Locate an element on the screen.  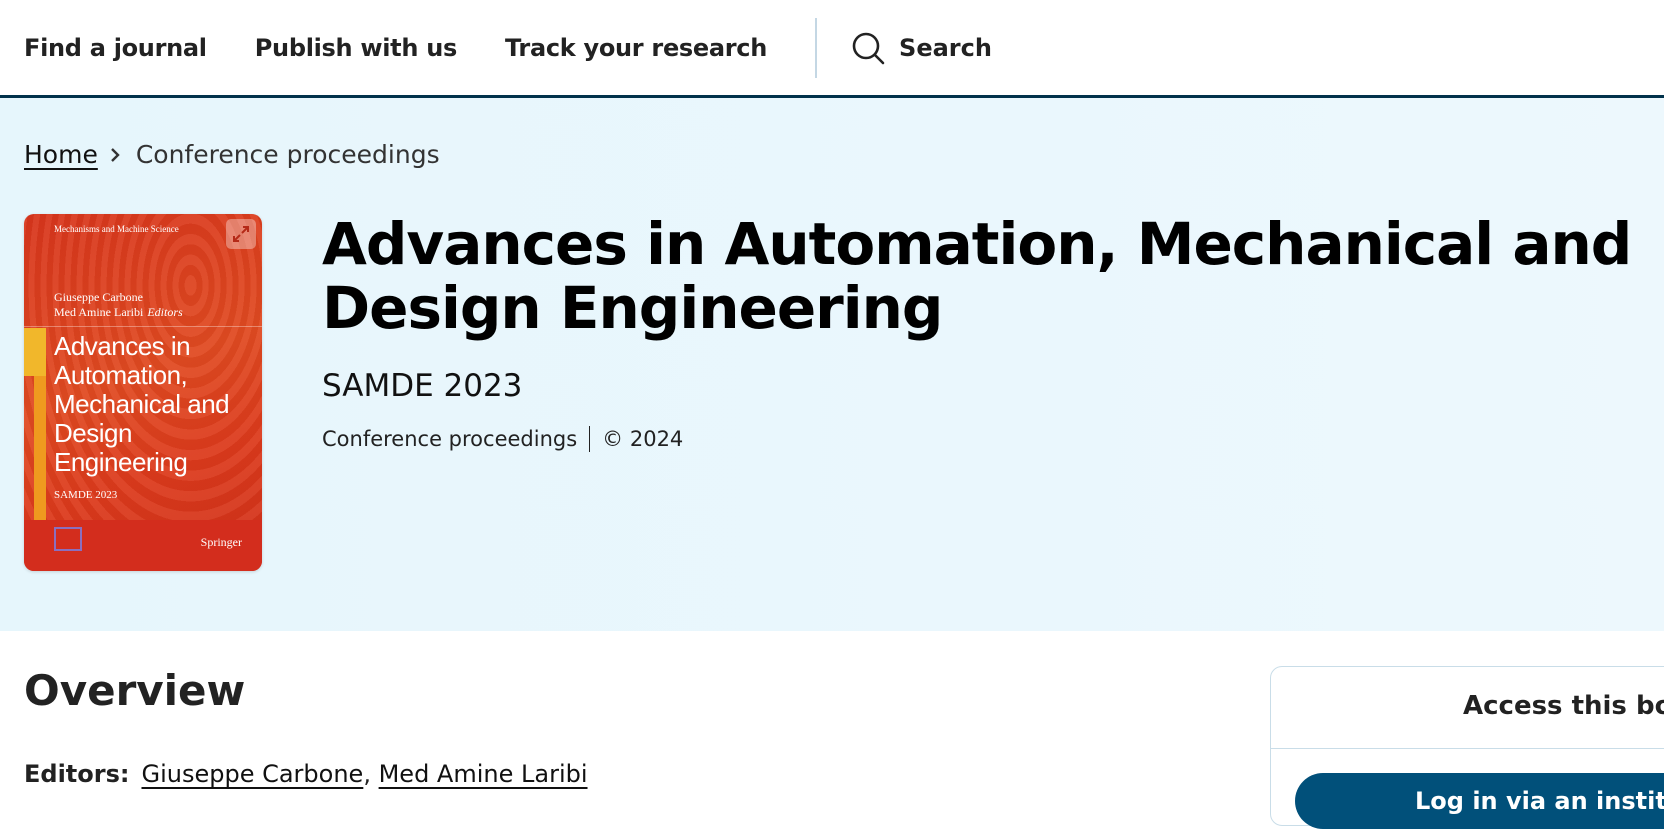
access-heading: Access this book is located at coordinates (1467, 708).